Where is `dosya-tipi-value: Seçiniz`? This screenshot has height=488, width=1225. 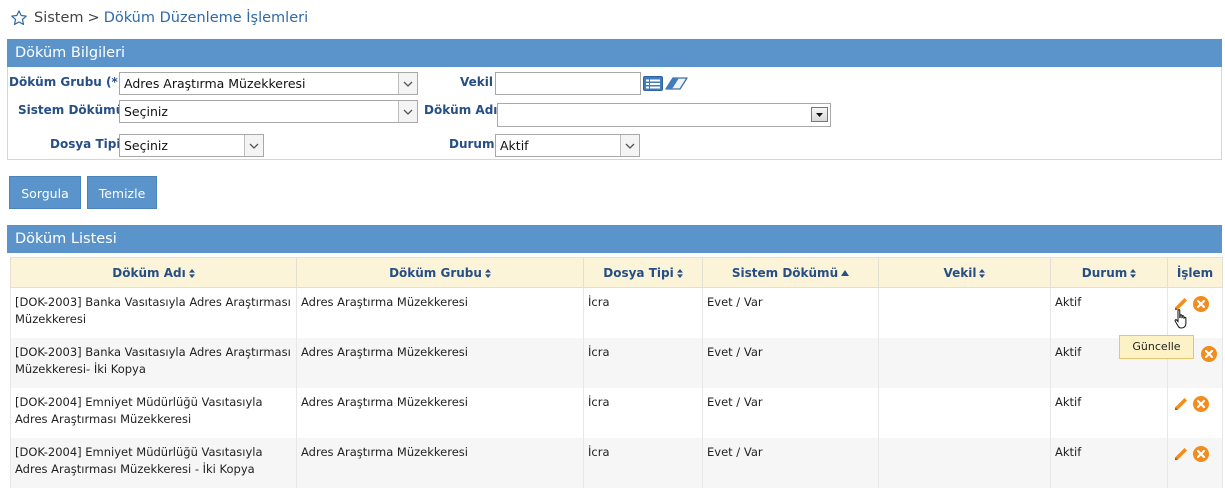
dosya-tipi-value: Seçiniz is located at coordinates (146, 145).